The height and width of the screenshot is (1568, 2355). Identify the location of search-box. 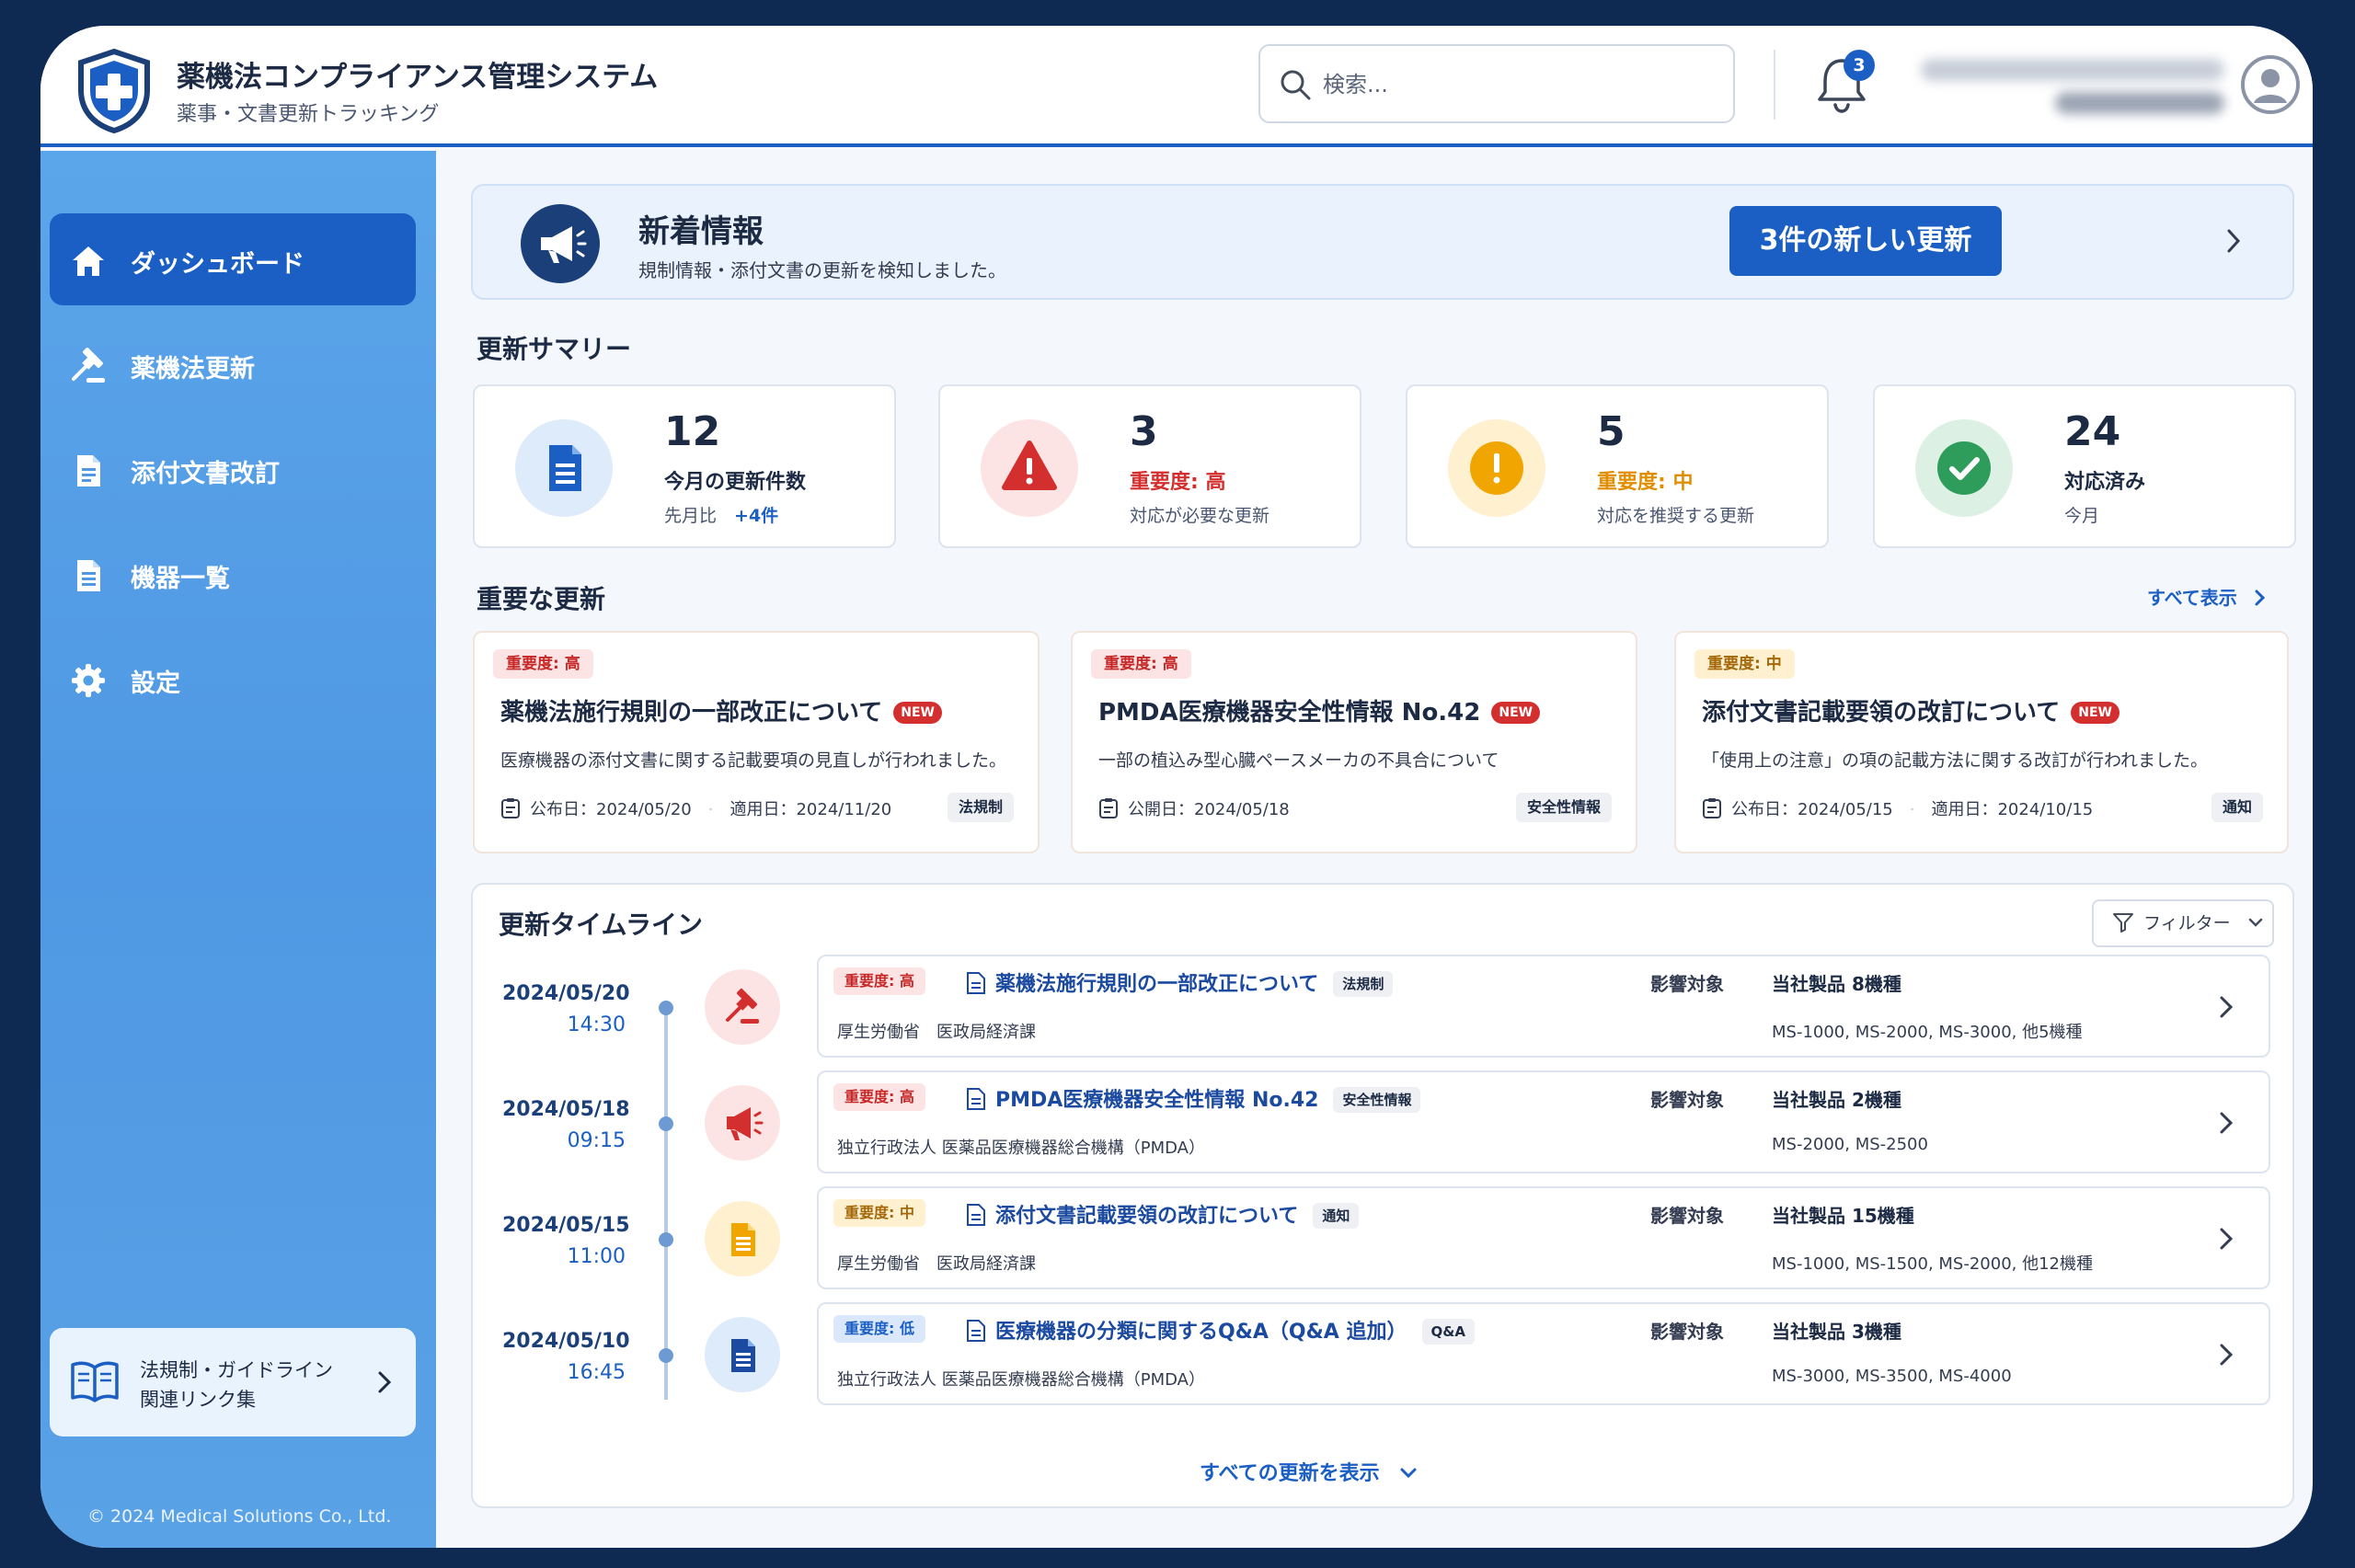
(1496, 83).